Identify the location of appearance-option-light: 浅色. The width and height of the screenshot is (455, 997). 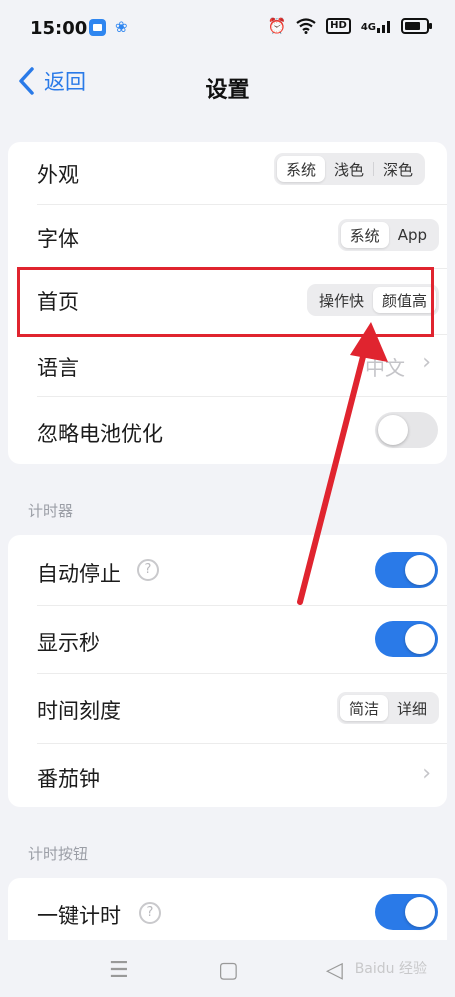
(349, 169).